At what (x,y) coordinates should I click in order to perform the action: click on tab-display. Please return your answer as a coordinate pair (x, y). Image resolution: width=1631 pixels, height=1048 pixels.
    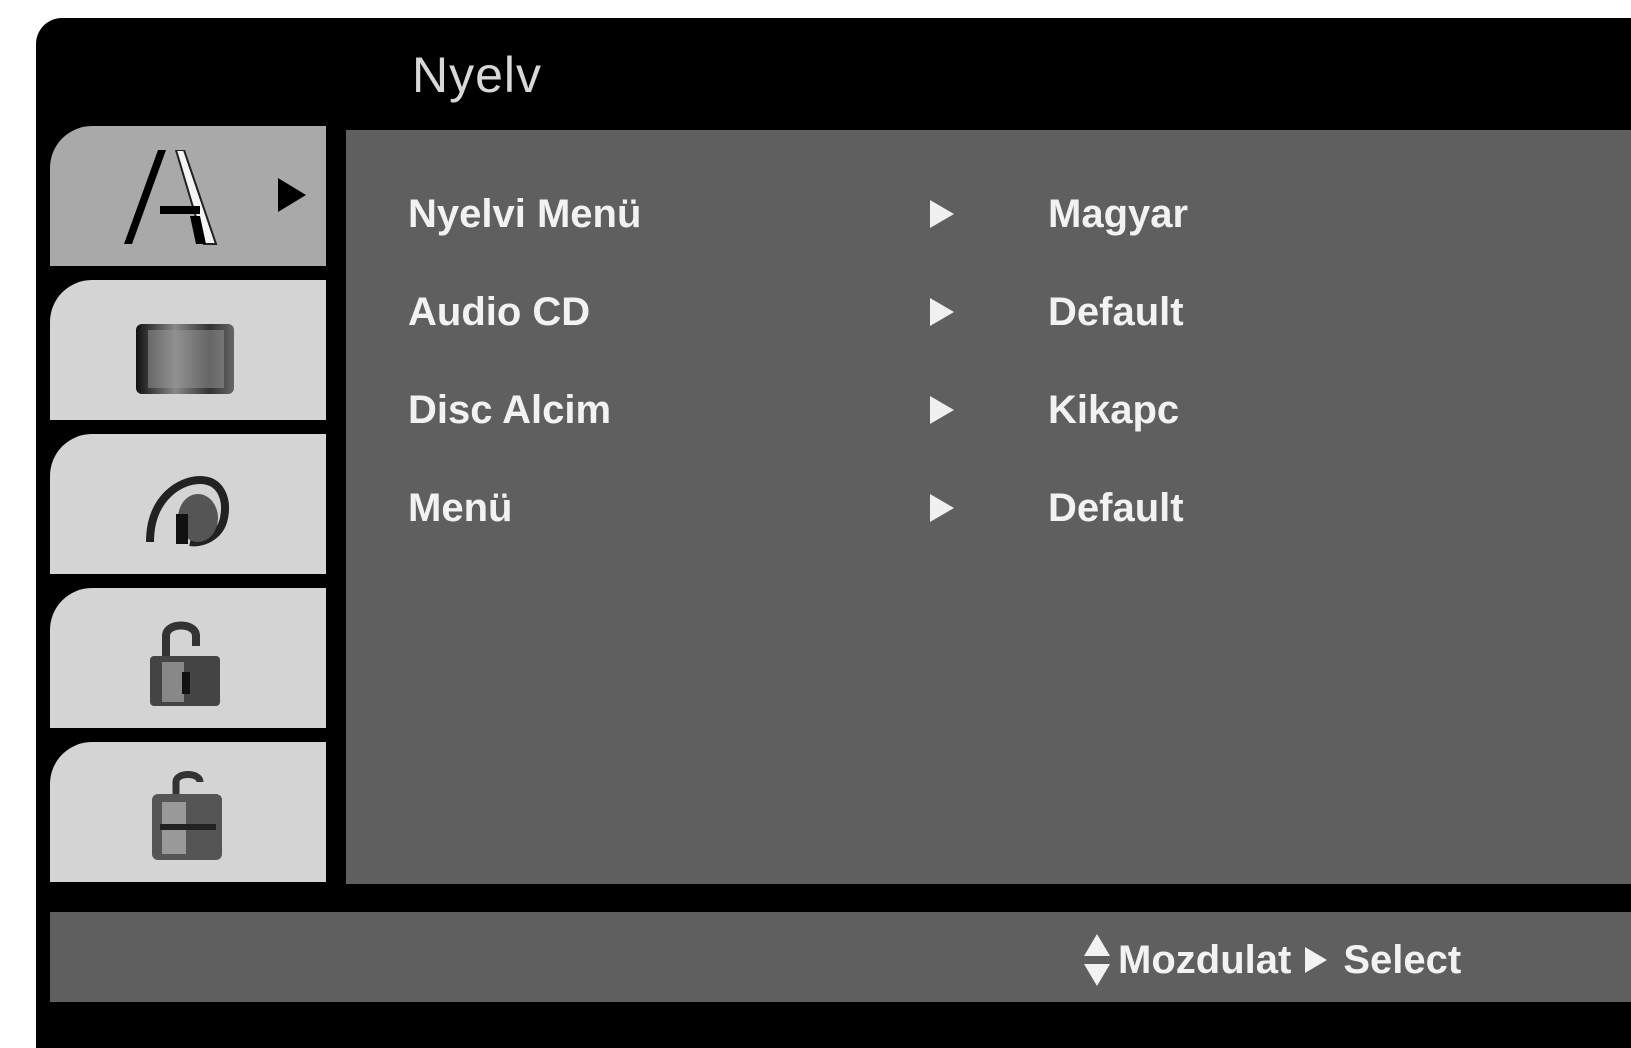
    Looking at the image, I should click on (188, 350).